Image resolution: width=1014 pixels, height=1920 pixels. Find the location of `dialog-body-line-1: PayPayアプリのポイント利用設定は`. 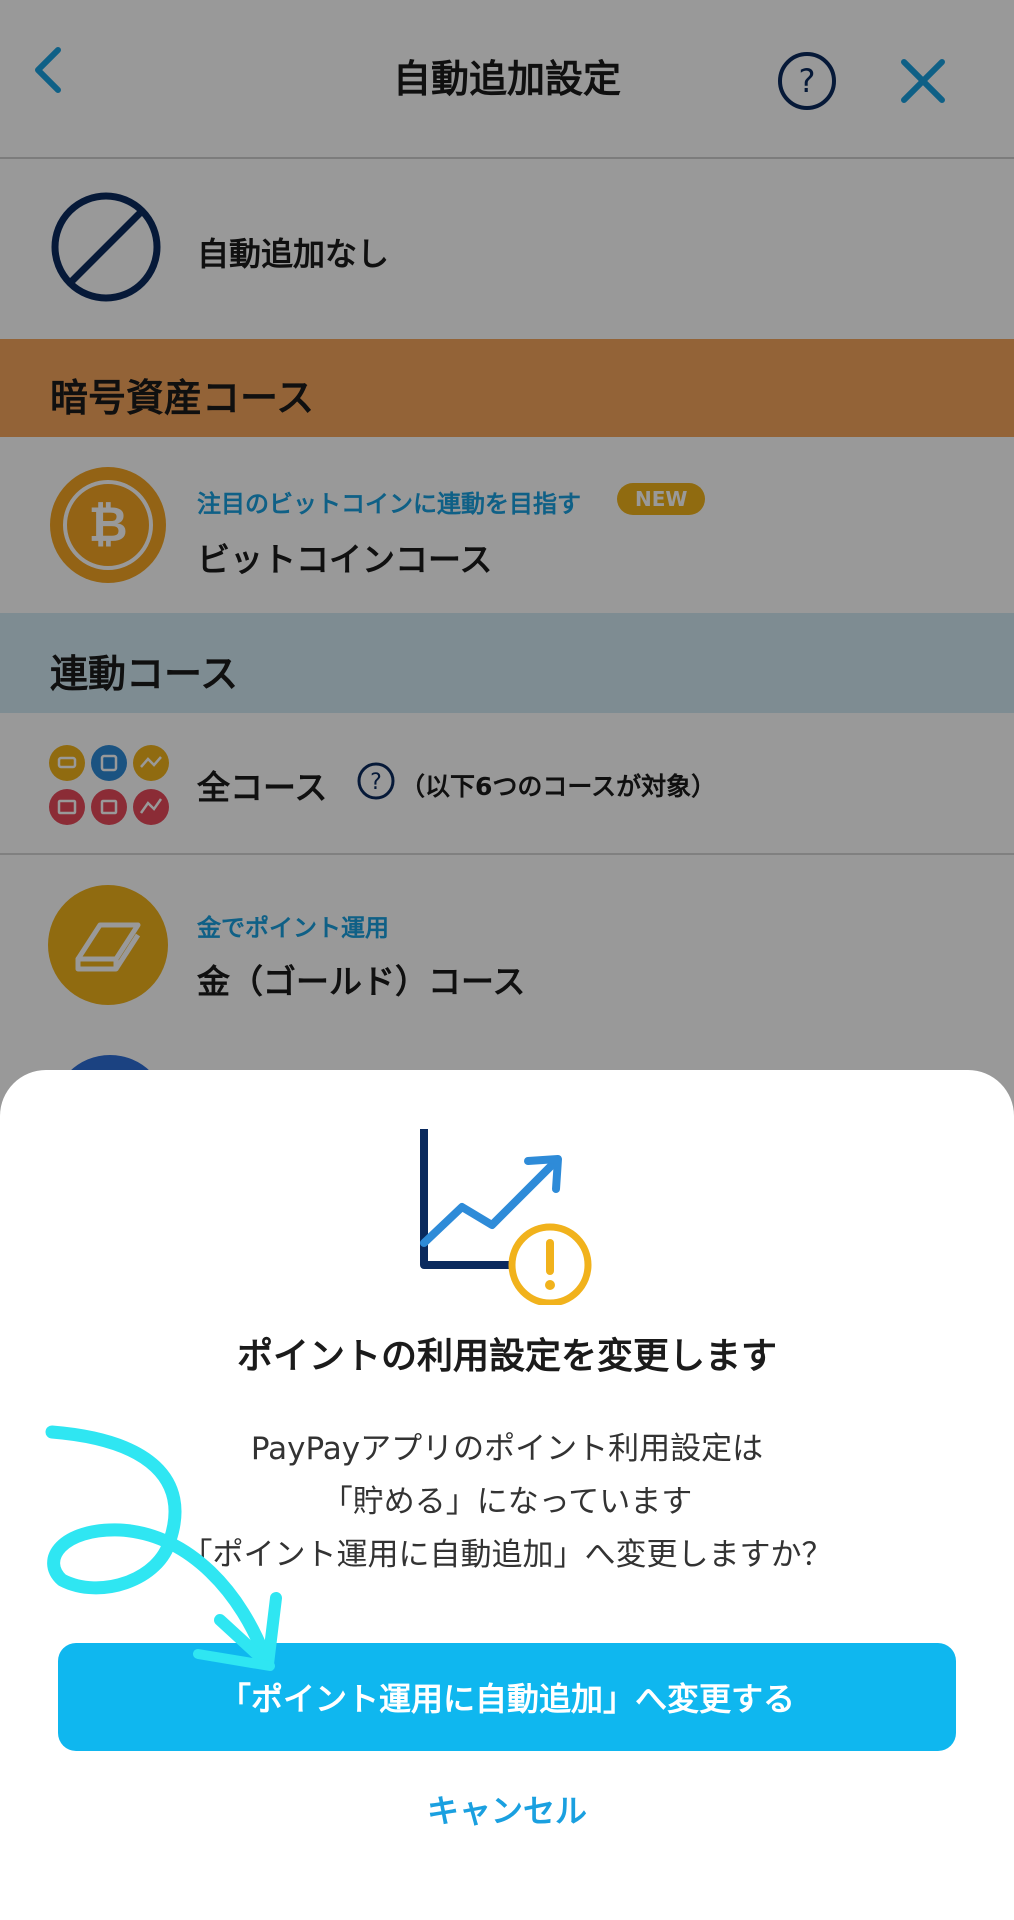

dialog-body-line-1: PayPayアプリのポイント利用設定は is located at coordinates (507, 1449).